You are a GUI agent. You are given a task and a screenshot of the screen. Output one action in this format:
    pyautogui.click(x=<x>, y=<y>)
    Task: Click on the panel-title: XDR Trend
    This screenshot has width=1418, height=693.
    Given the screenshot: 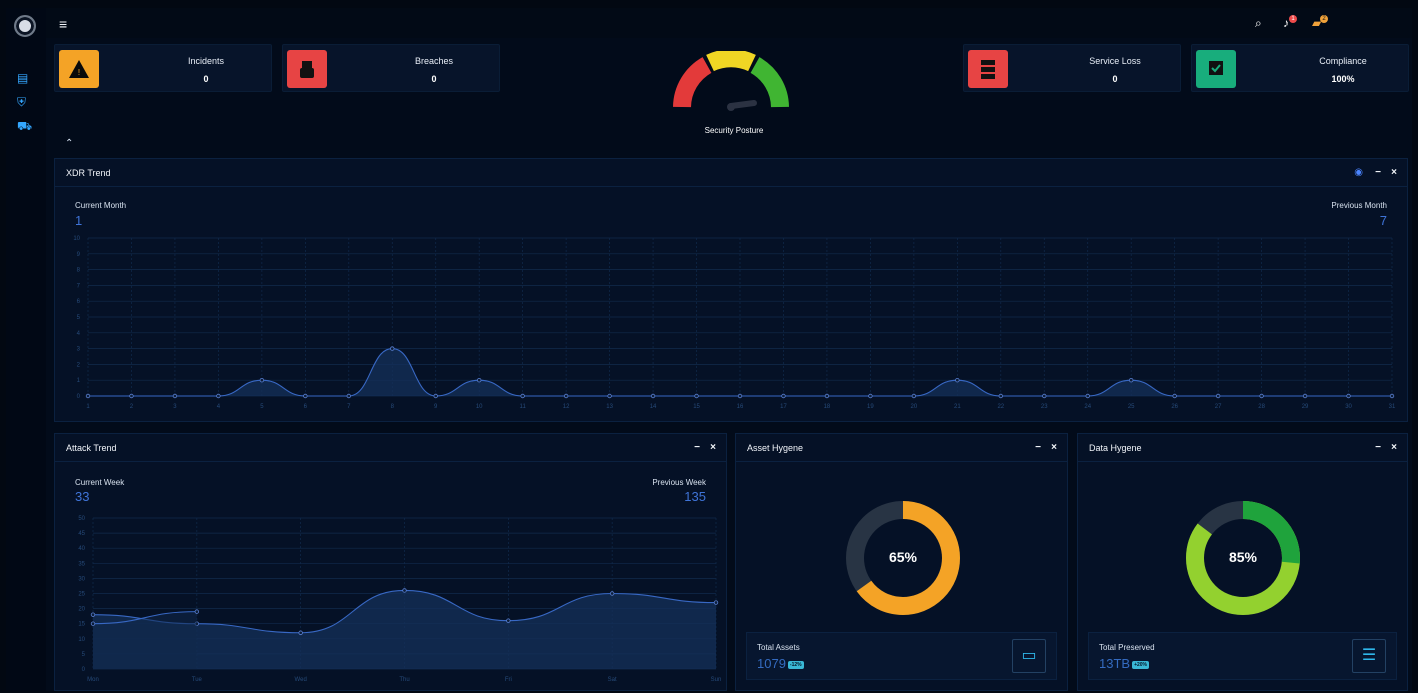 What is the action you would take?
    pyautogui.click(x=88, y=173)
    